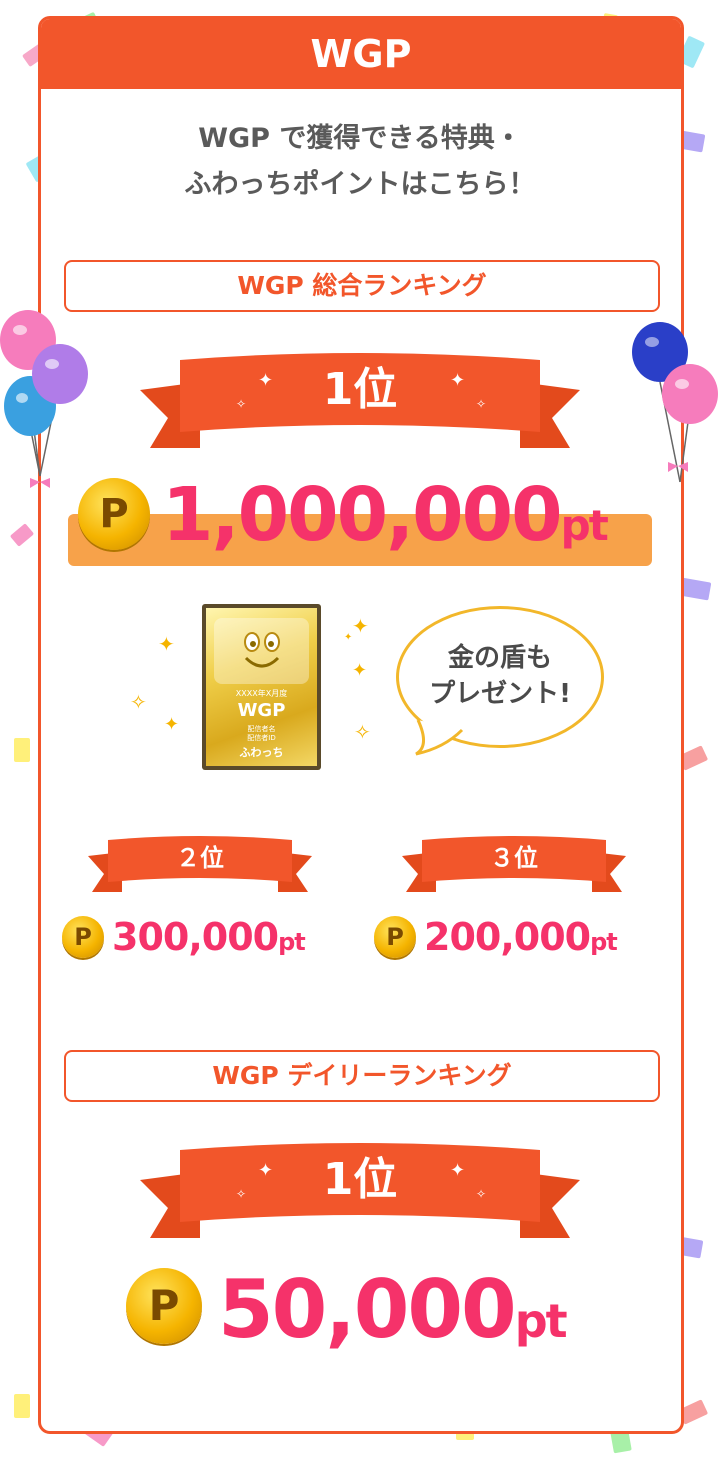  What do you see at coordinates (439, 737) in the screenshot?
I see `bubble-tail` at bounding box center [439, 737].